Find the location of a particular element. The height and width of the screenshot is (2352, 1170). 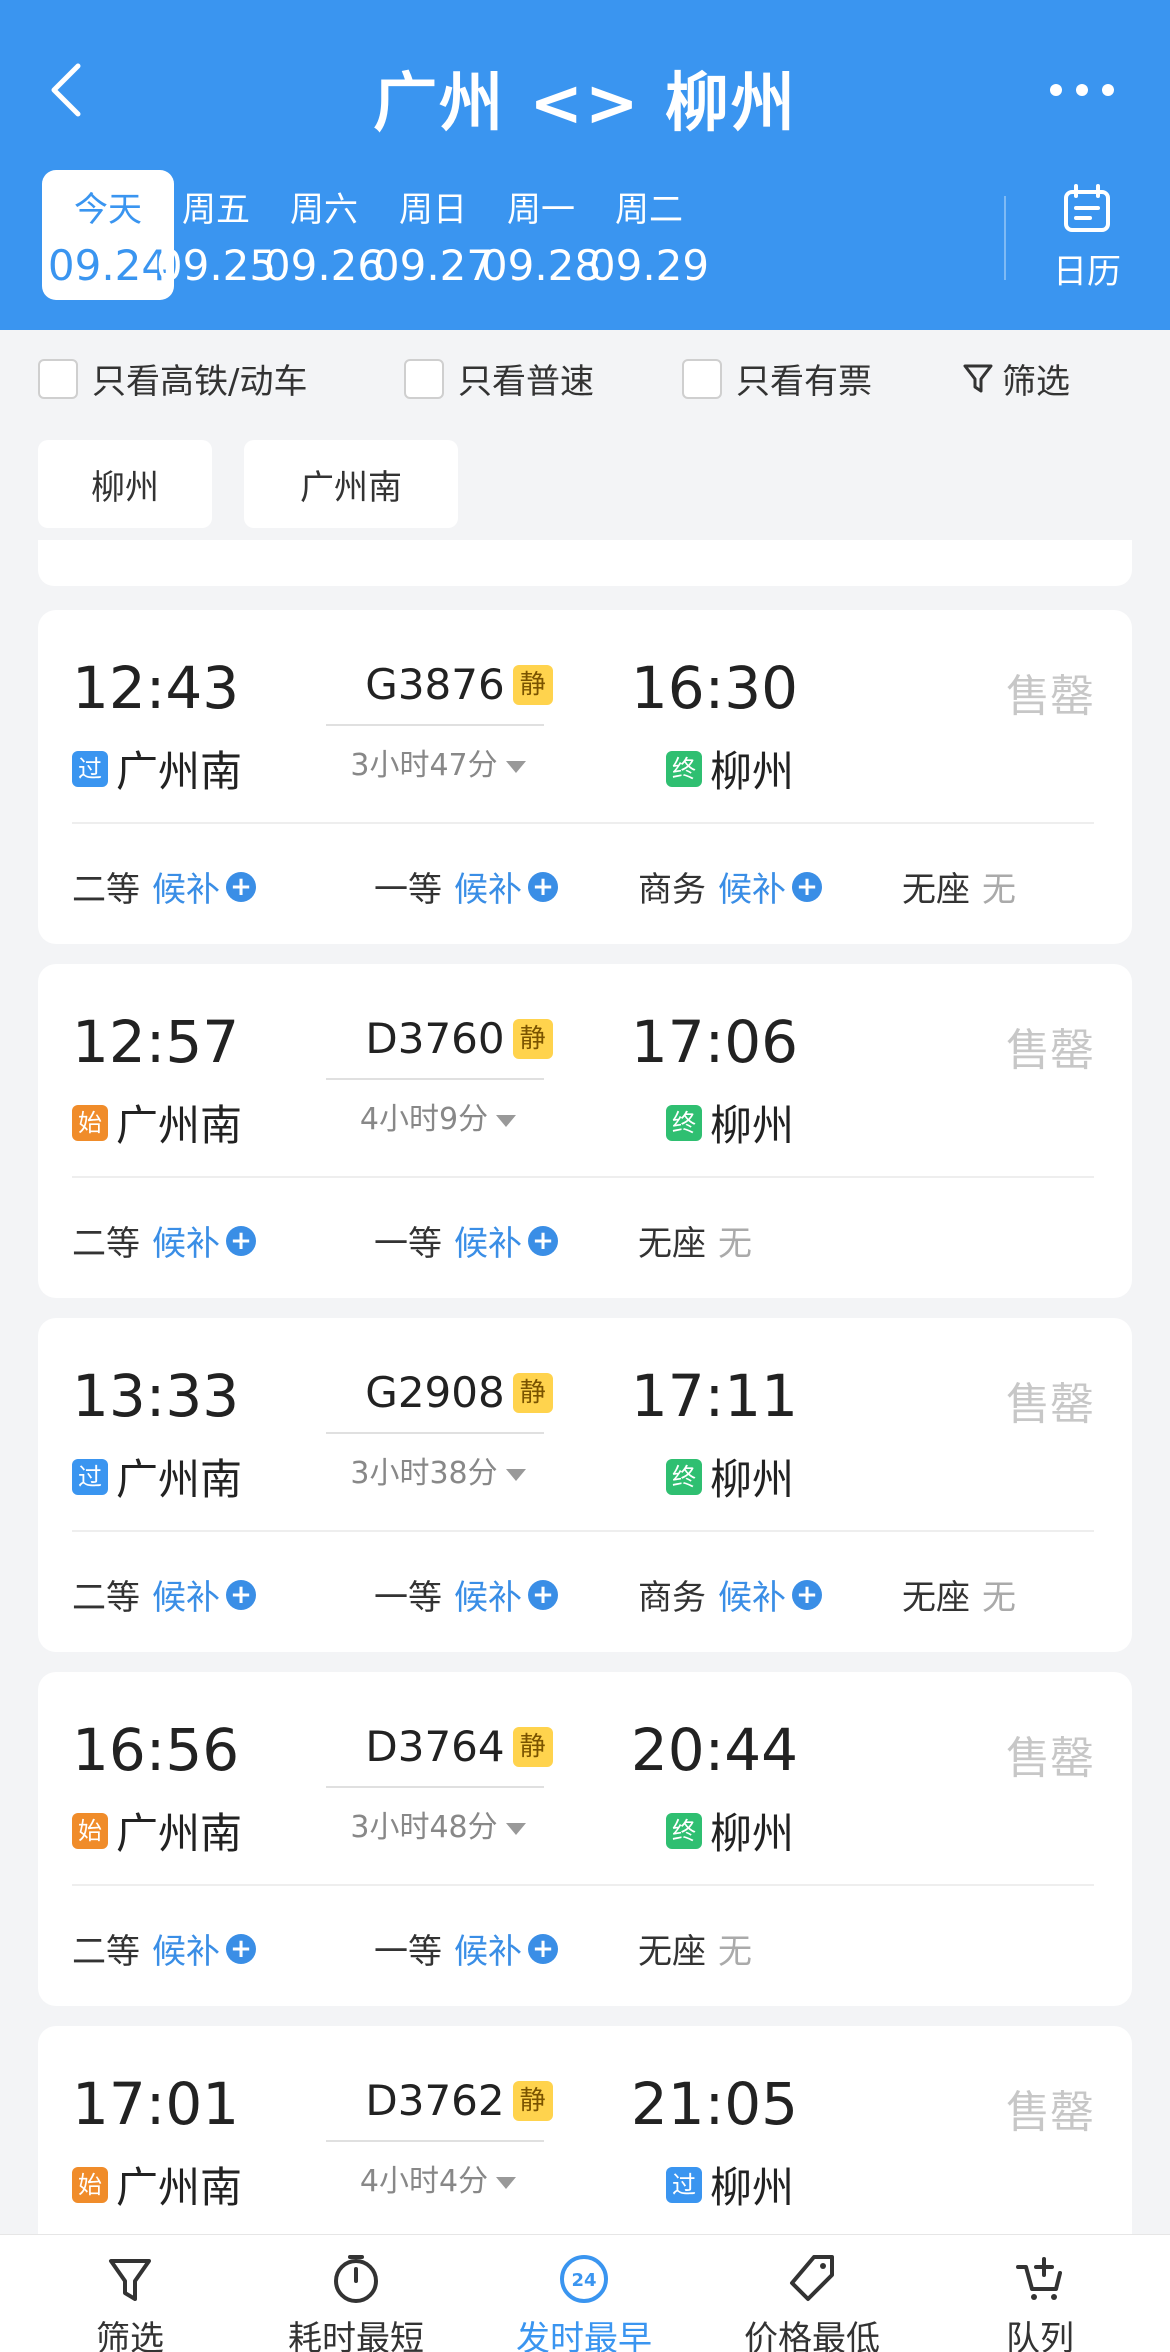

station-name: 柳州 is located at coordinates (752, 1833).